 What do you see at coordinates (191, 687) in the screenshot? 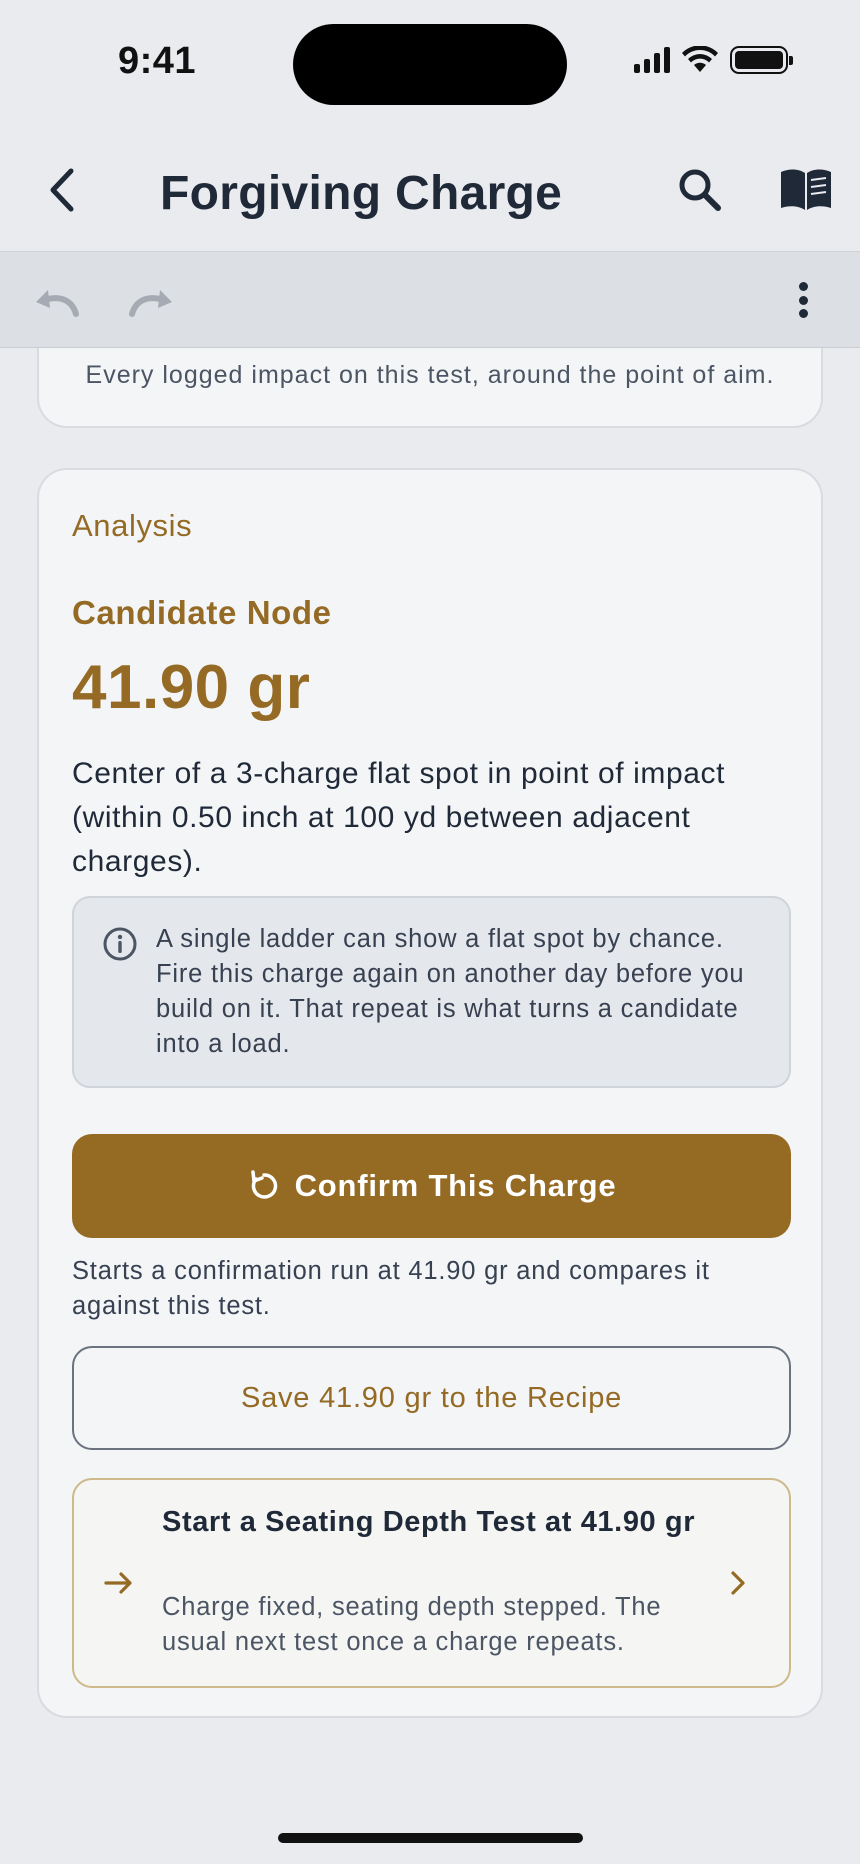
I see `candidate-node-value: 41.90 gr` at bounding box center [191, 687].